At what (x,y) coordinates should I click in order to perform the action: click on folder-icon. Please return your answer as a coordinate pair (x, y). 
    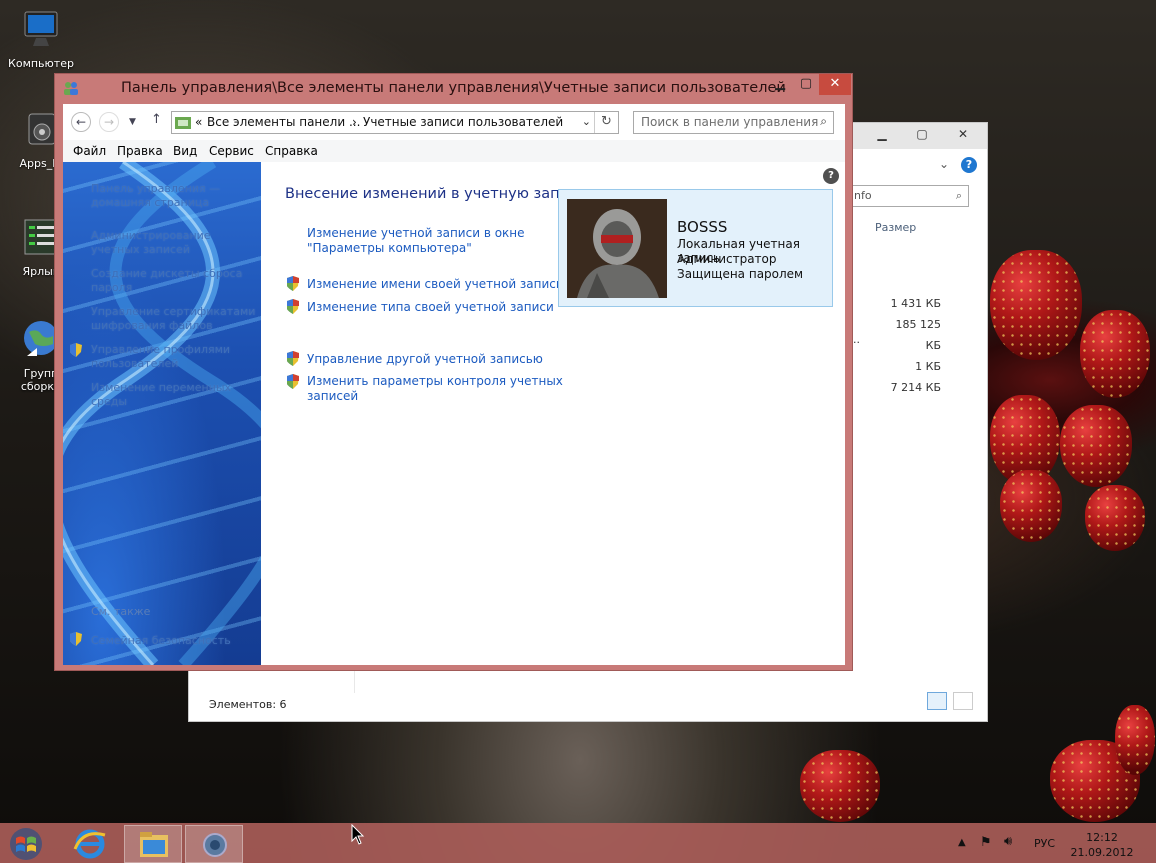
    Looking at the image, I should click on (154, 844).